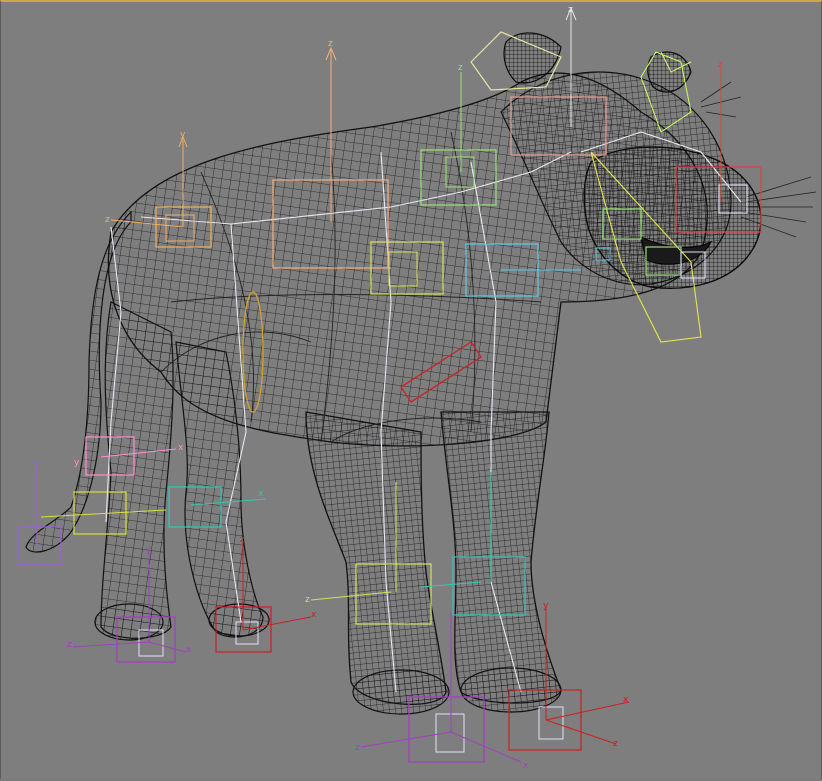 Image resolution: width=822 pixels, height=781 pixels. I want to click on paw-back-left, so click(129, 622).